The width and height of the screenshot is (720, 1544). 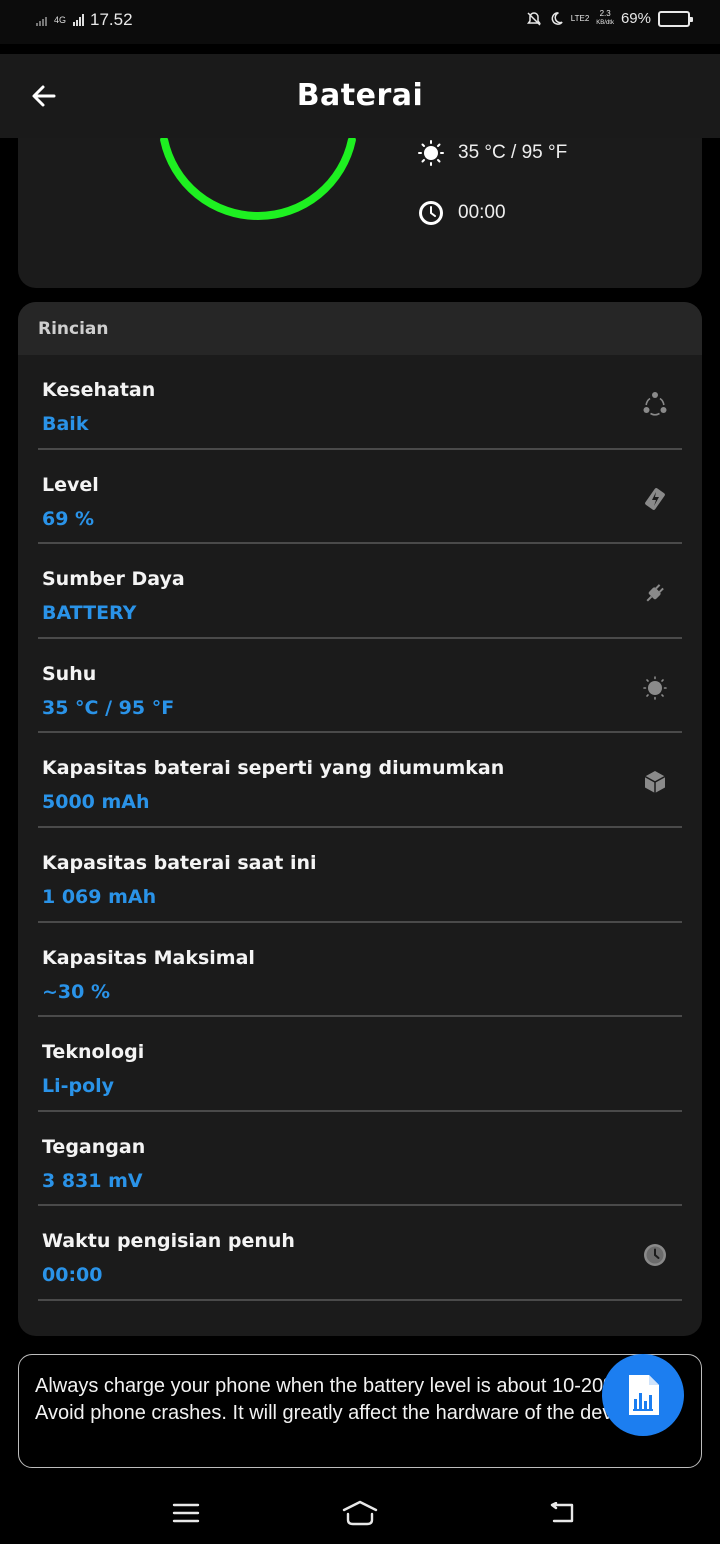 I want to click on battery-percent: 69%, so click(x=635, y=18).